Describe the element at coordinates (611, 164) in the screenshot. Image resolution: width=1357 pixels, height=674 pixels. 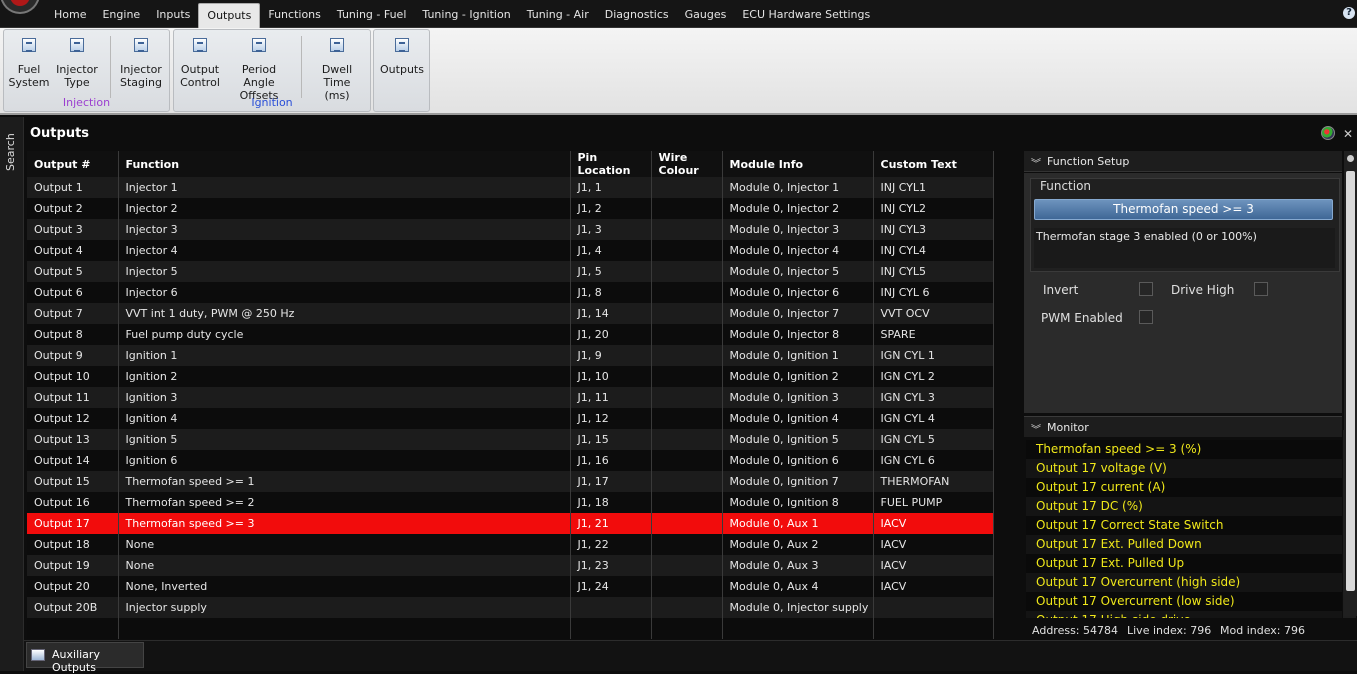
I see `column-header-pin-location: Pin Location` at that location.